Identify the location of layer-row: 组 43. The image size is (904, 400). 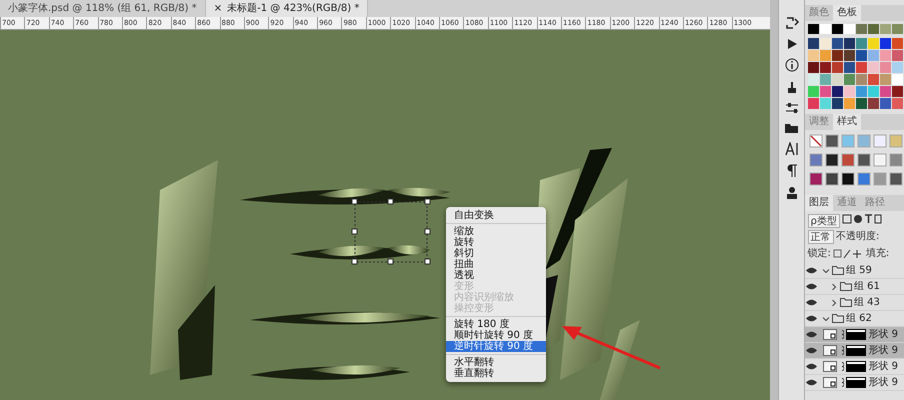
(854, 303).